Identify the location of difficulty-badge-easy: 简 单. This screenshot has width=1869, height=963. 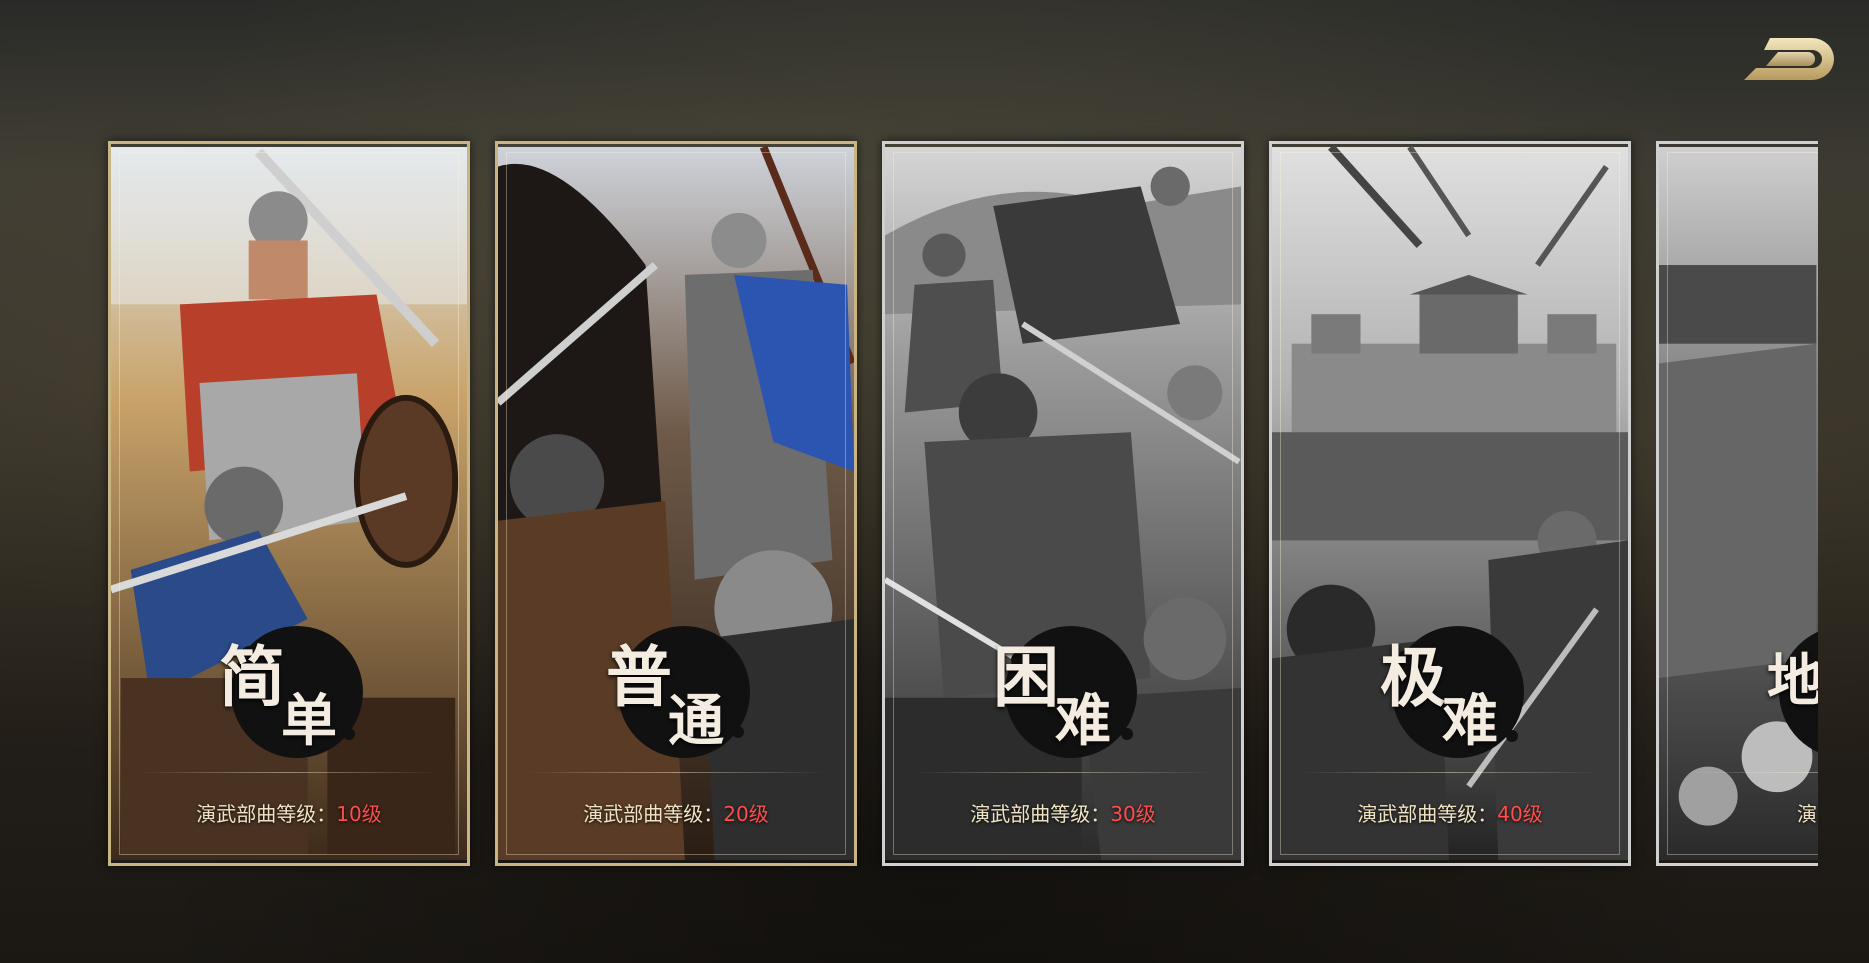
(294, 689).